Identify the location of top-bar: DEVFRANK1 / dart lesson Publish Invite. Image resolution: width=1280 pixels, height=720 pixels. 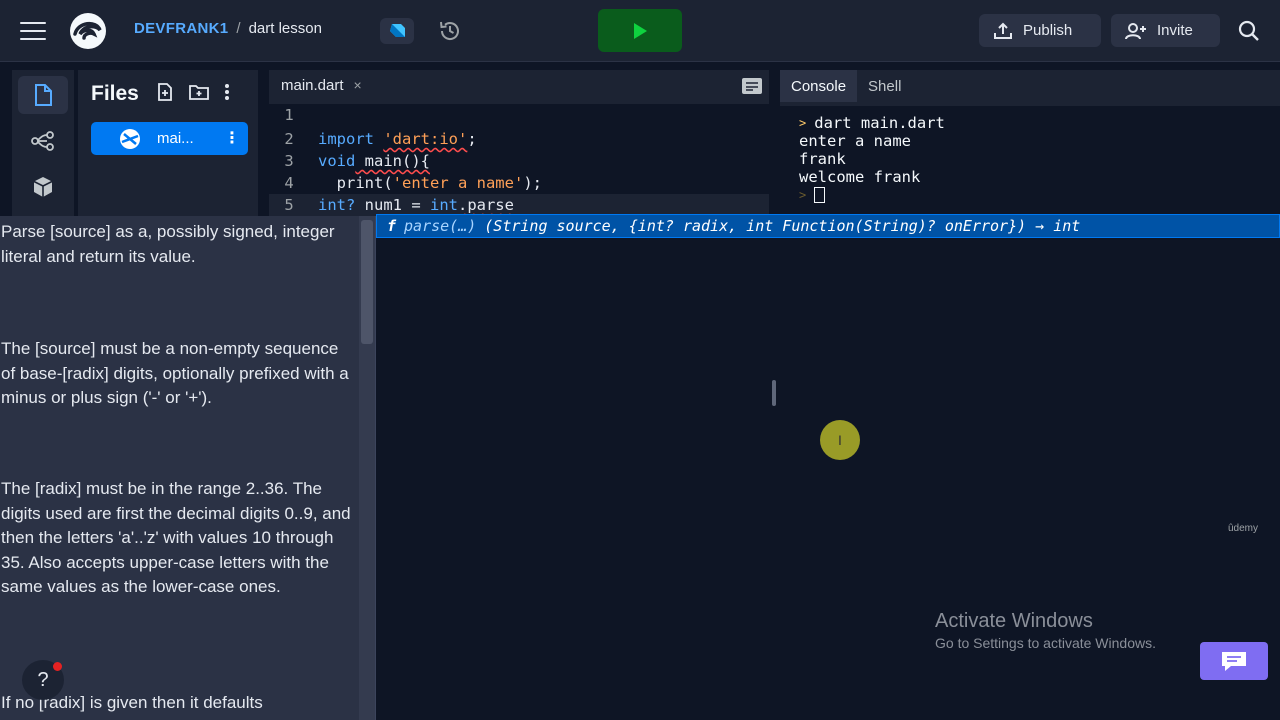
(640, 31).